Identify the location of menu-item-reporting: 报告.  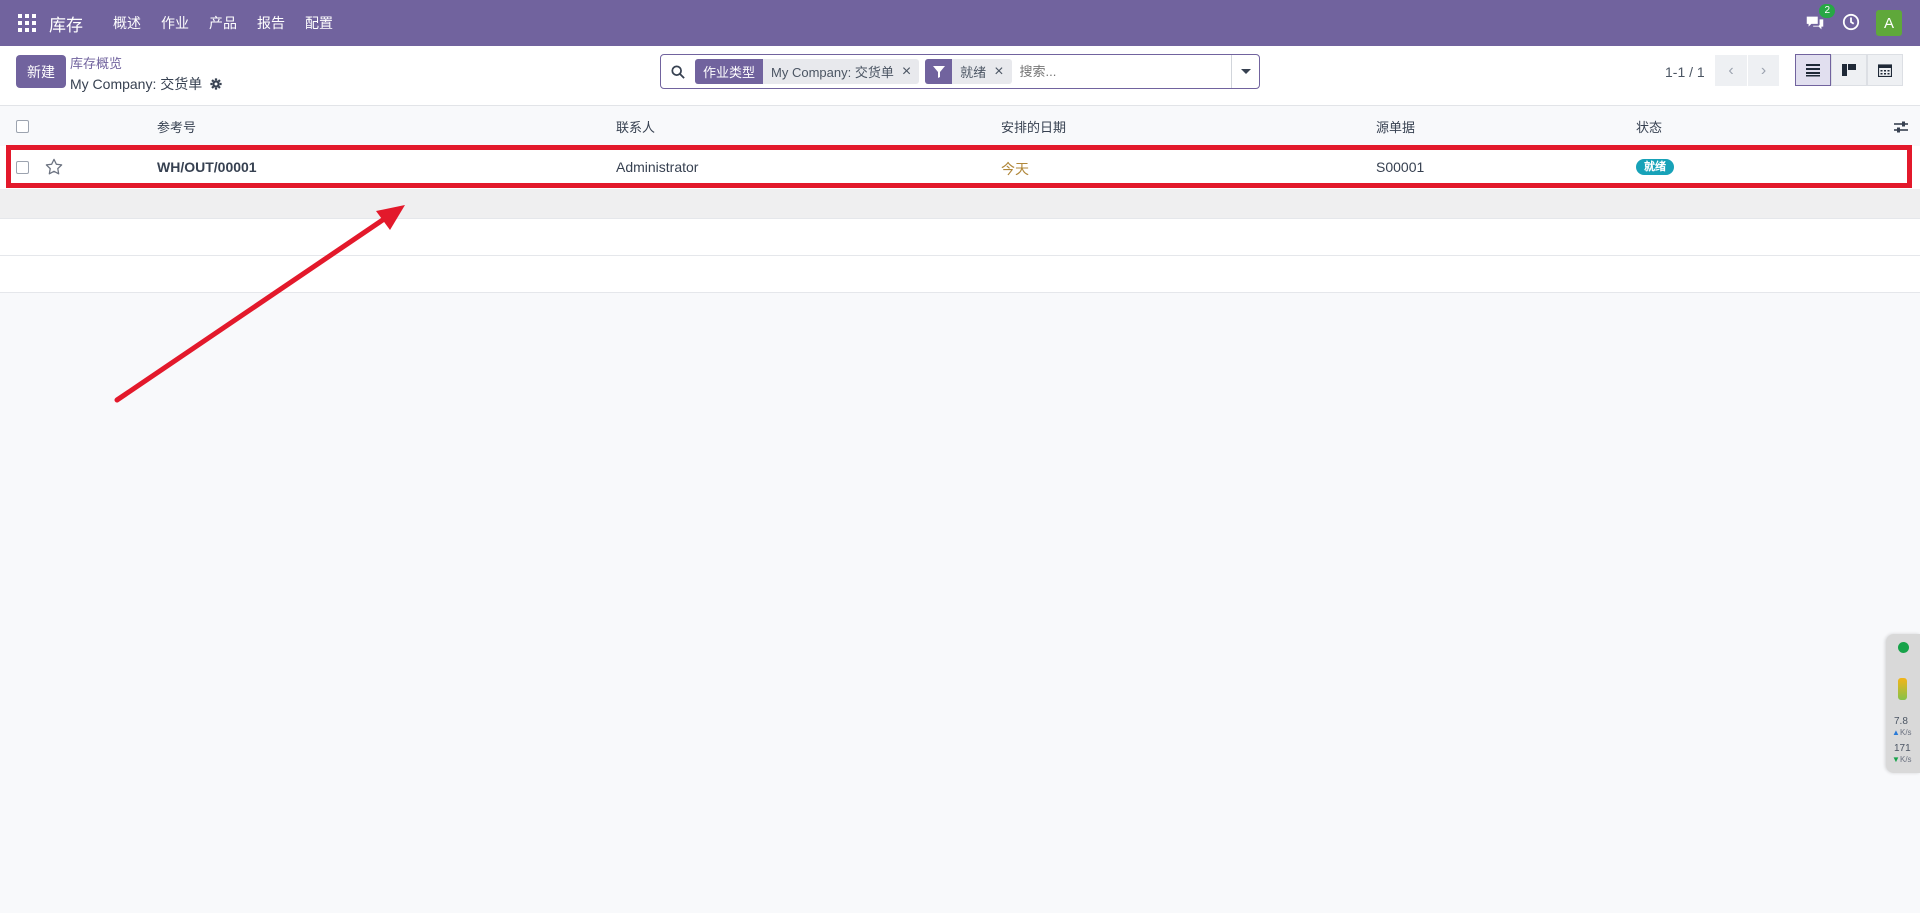
(271, 23).